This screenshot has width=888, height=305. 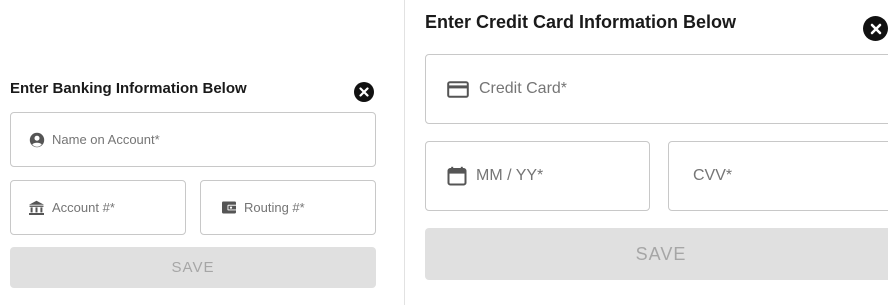 I want to click on account-number-field: Account #*, so click(x=98, y=207).